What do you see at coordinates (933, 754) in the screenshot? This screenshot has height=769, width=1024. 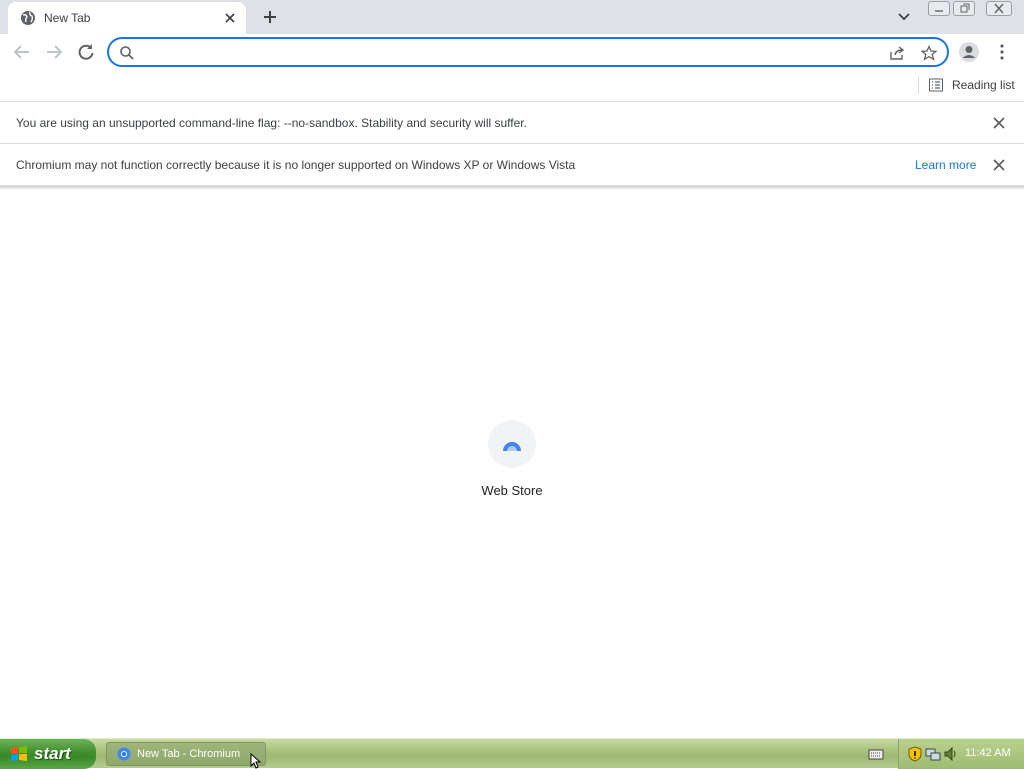 I see `network-icon` at bounding box center [933, 754].